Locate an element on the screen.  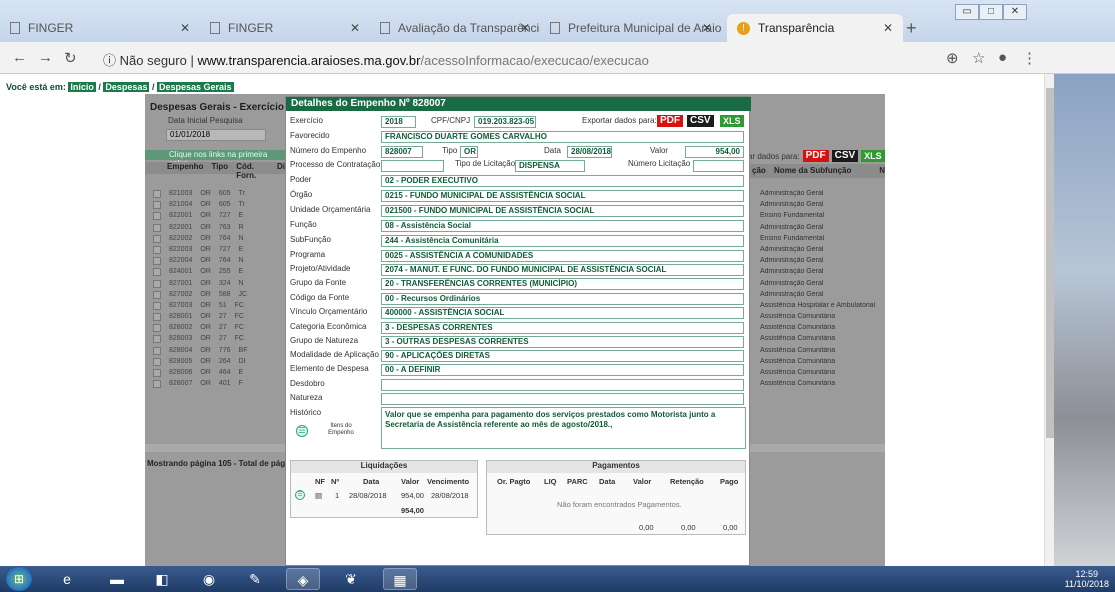
spreadsheet-icon: ▦ is located at coordinates (400, 579).